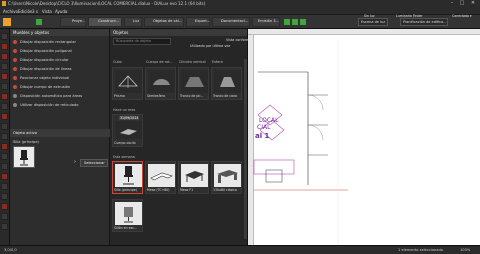 This screenshot has height=254, width=480. Describe the element at coordinates (46, 51) in the screenshot. I see `list-item-label: Dibujar disposición poligonal` at that location.